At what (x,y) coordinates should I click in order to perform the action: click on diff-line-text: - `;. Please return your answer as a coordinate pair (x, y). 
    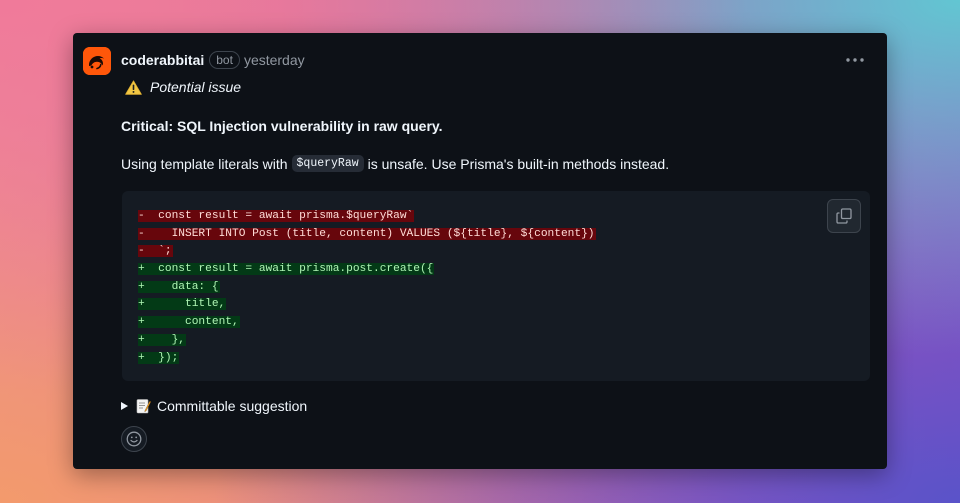
    Looking at the image, I should click on (155, 251).